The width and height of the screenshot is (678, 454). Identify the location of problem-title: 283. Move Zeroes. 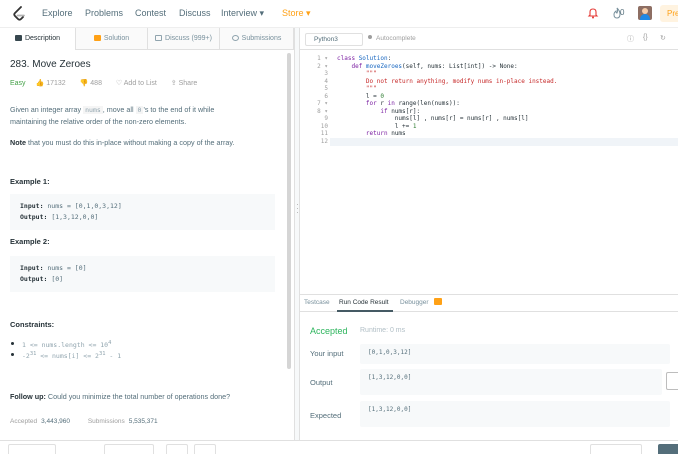
(50, 64).